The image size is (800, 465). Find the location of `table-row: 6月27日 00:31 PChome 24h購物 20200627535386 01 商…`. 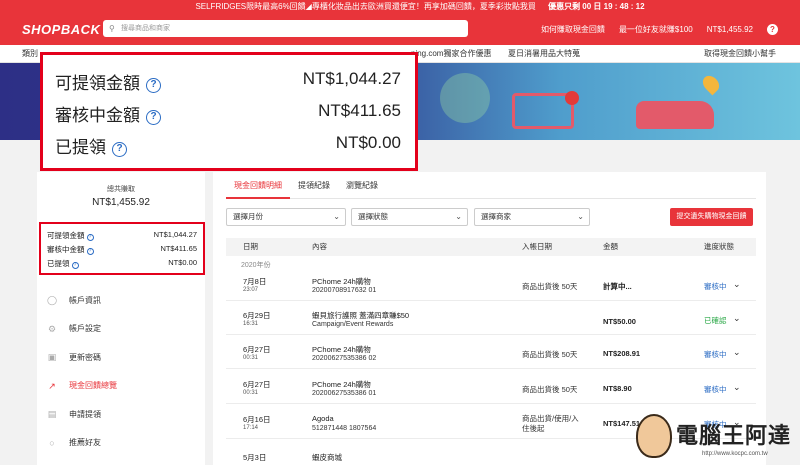

table-row: 6月27日 00:31 PChome 24h購物 20200627535386 01 商… is located at coordinates (491, 389).